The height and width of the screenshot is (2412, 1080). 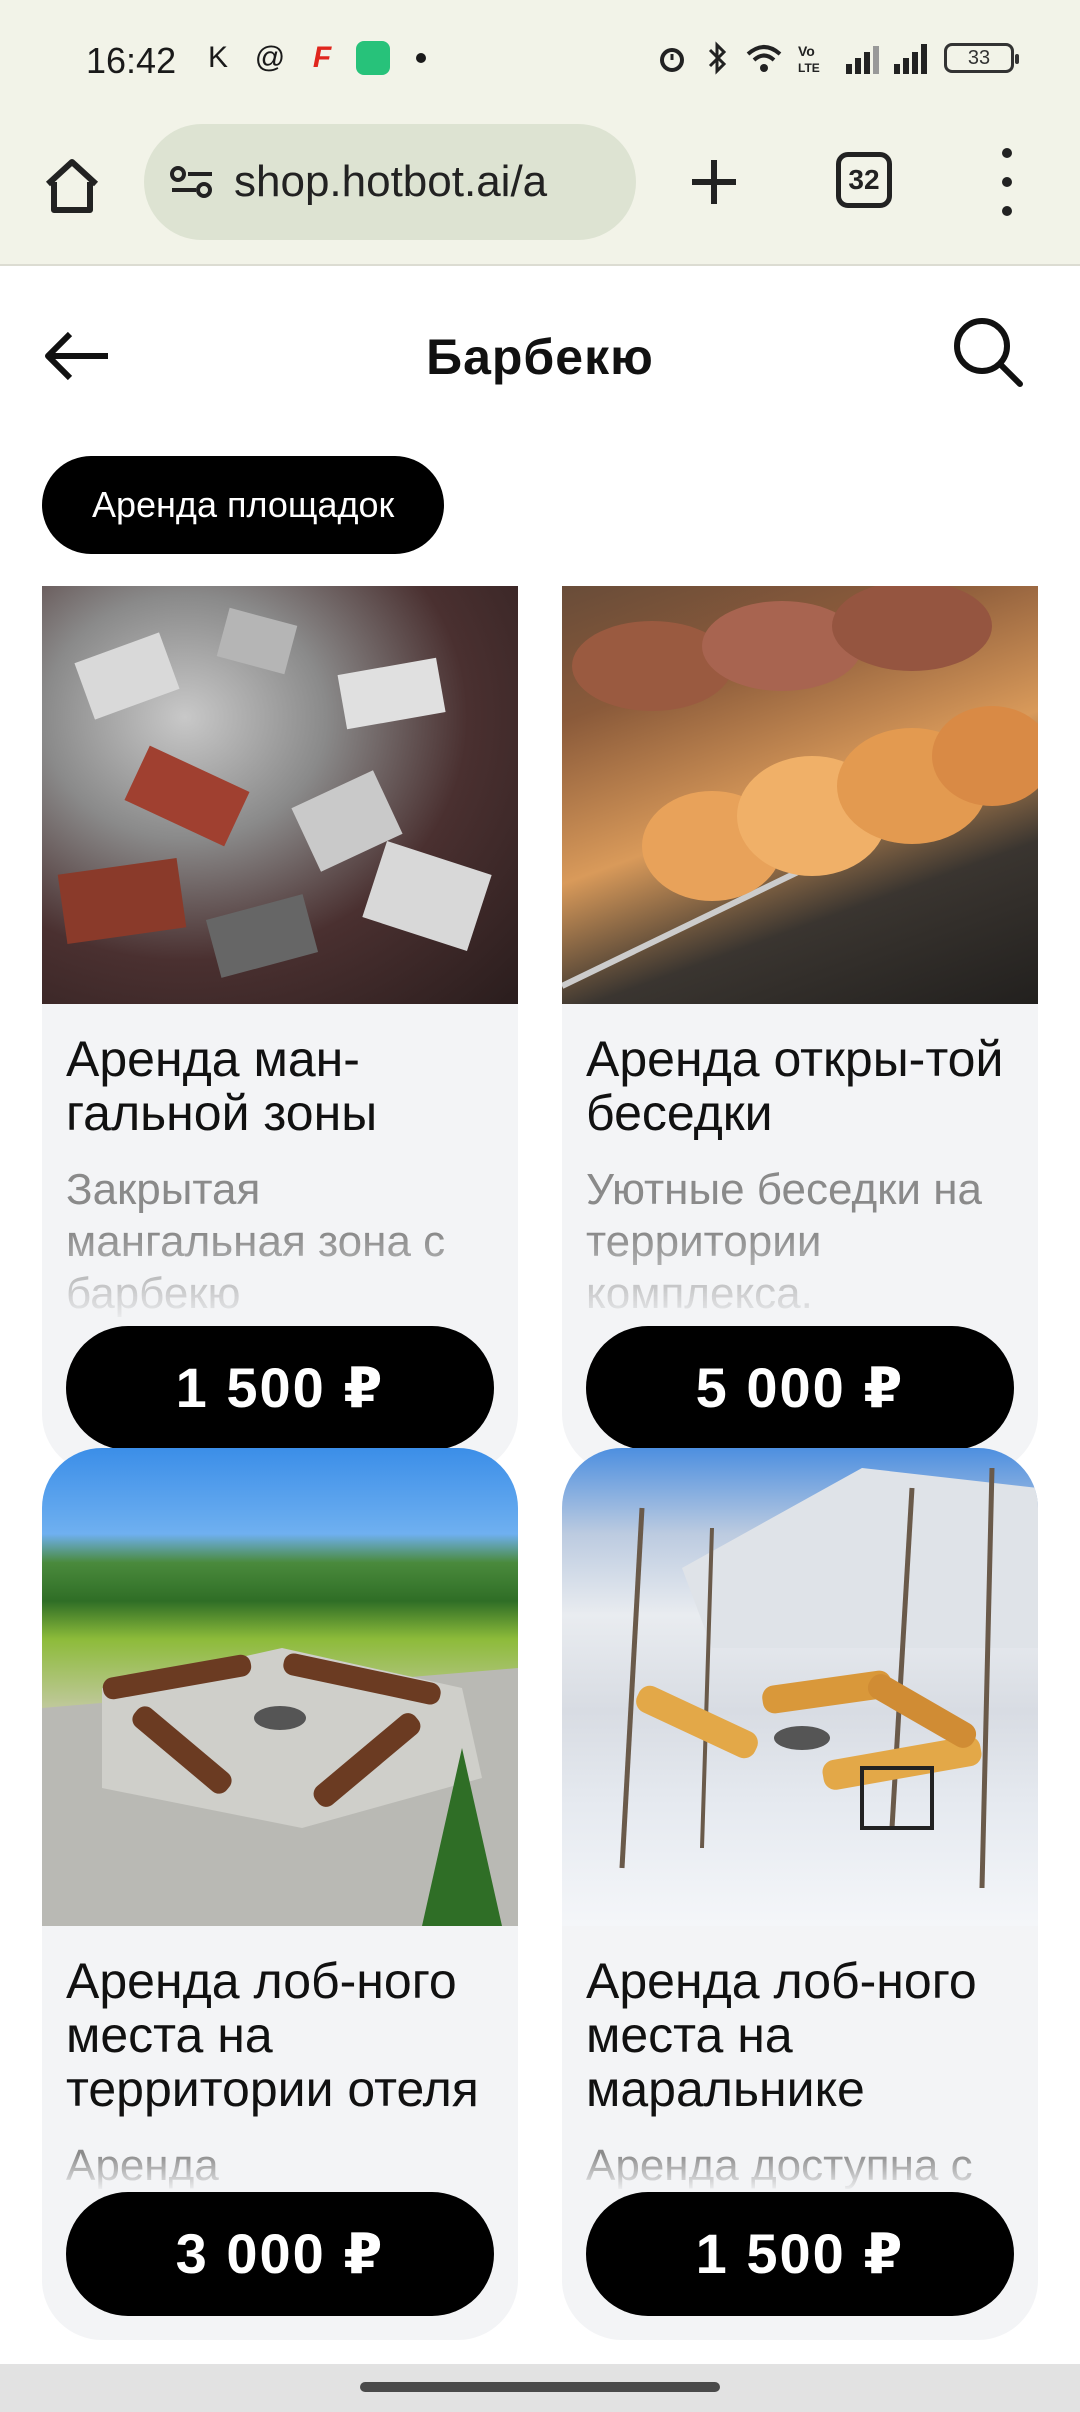 What do you see at coordinates (1007, 182) in the screenshot?
I see `browser-menu-icon` at bounding box center [1007, 182].